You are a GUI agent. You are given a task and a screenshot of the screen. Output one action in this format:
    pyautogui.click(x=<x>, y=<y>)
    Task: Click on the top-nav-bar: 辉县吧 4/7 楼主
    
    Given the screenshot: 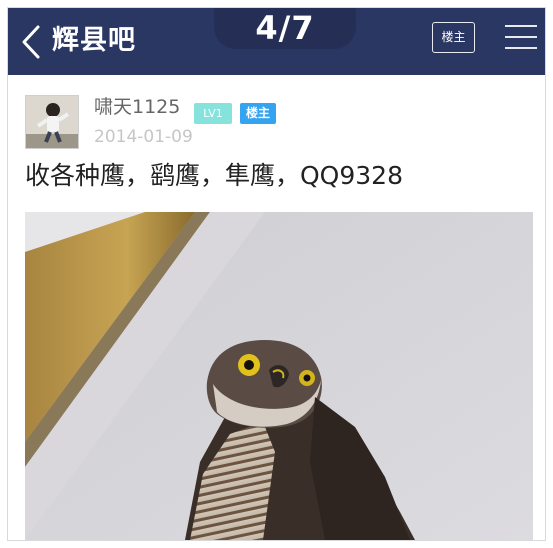 What is the action you would take?
    pyautogui.click(x=276, y=41)
    